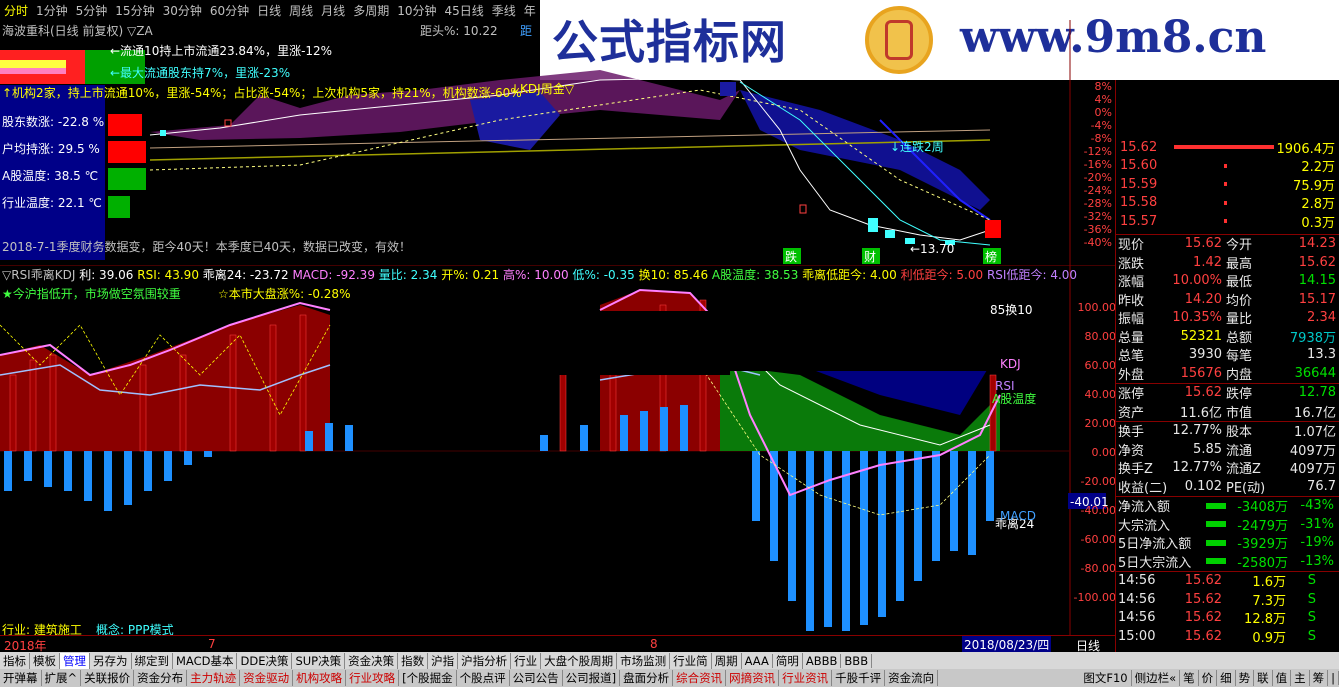  What do you see at coordinates (267, 678) in the screenshot?
I see `info-tab: 资金驱动` at bounding box center [267, 678].